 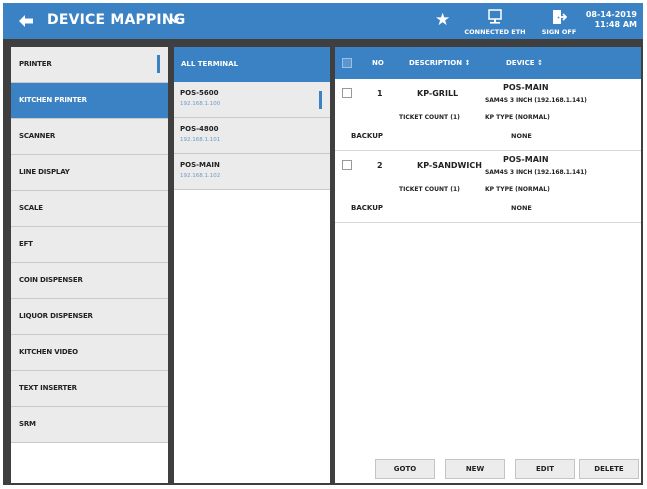 What do you see at coordinates (89, 65) in the screenshot?
I see `category-printer: PRINTER` at bounding box center [89, 65].